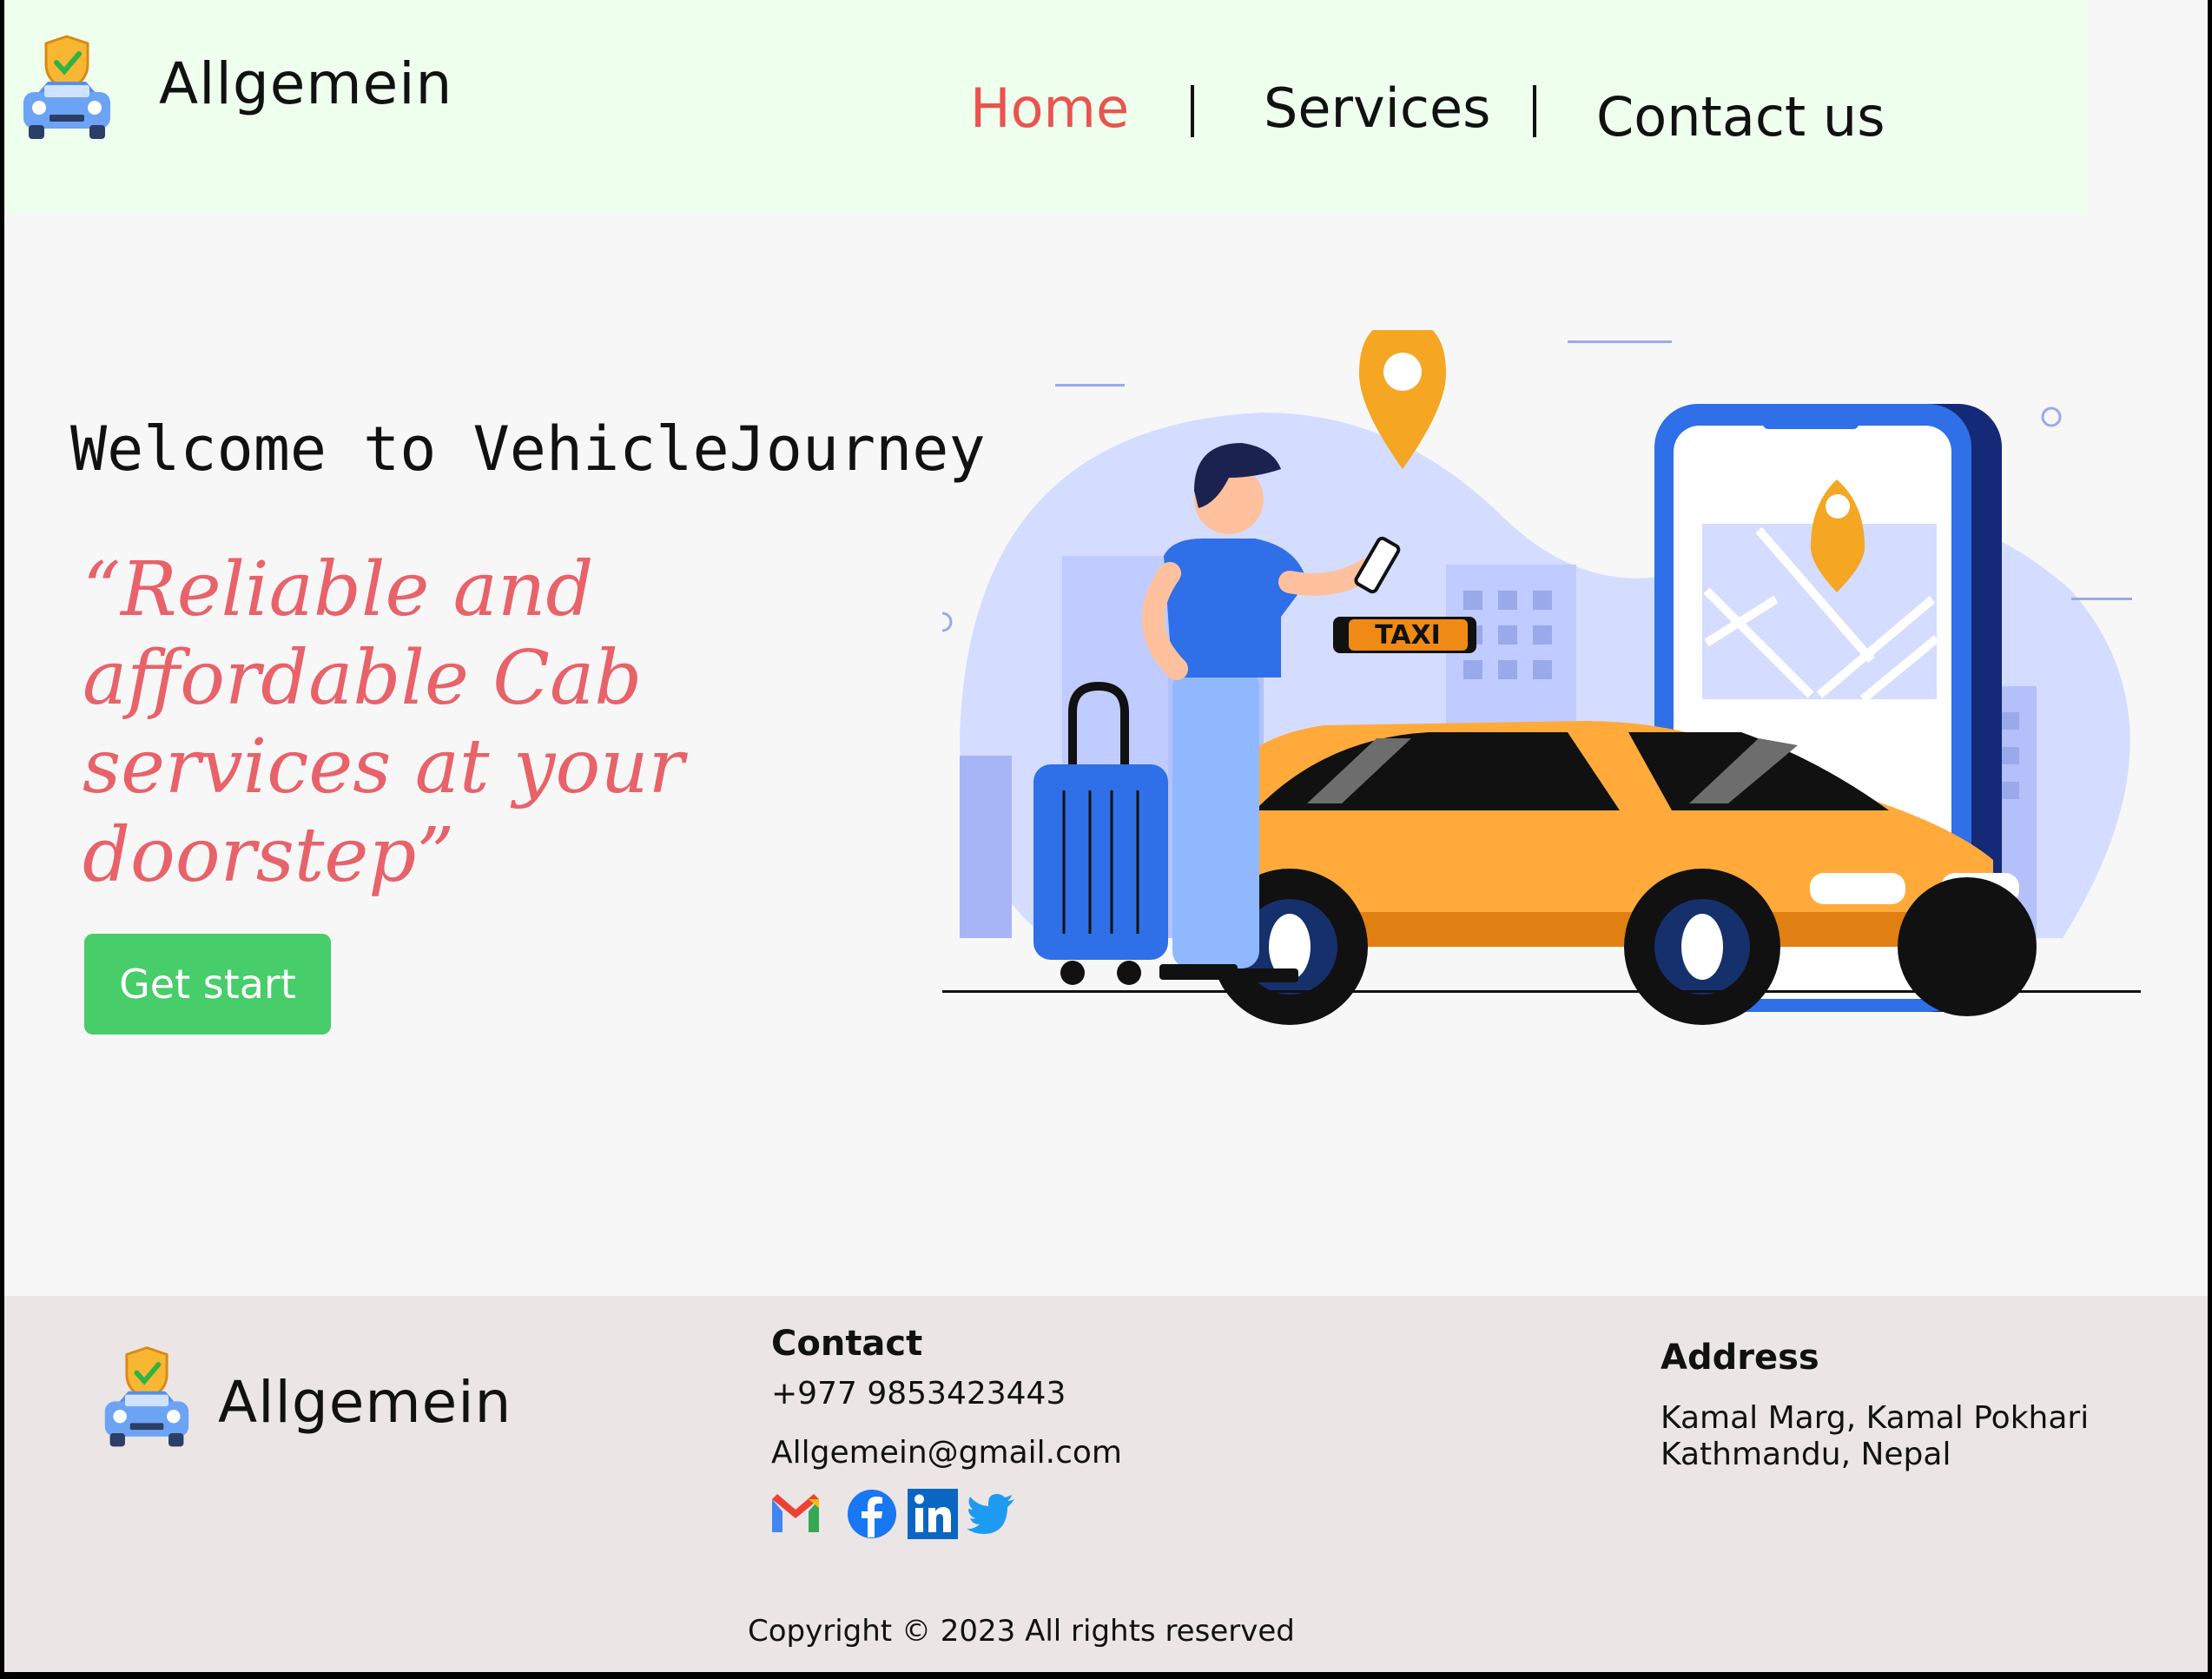  I want to click on contact-phone: +977 9853423443, so click(918, 1393).